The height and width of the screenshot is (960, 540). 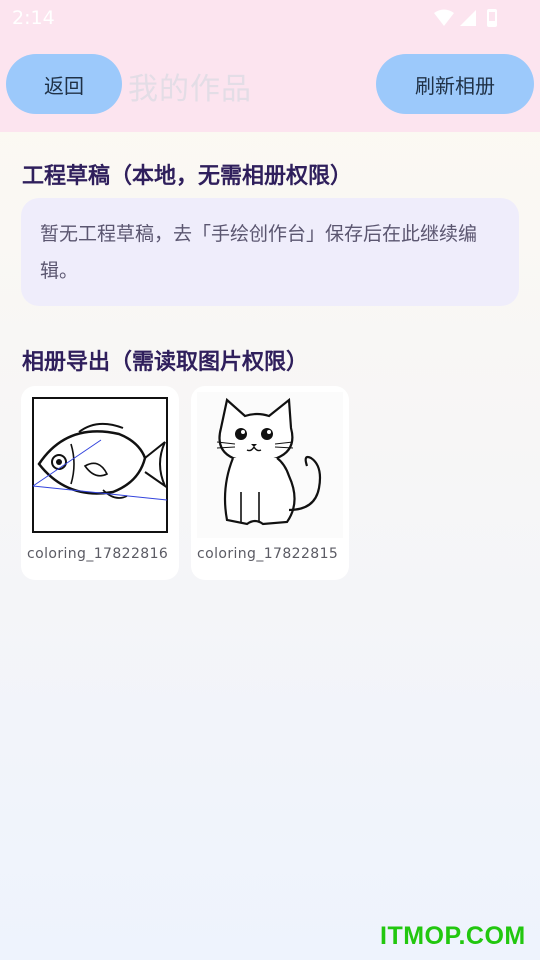 I want to click on album-item: coloring_17822815, so click(x=270, y=483).